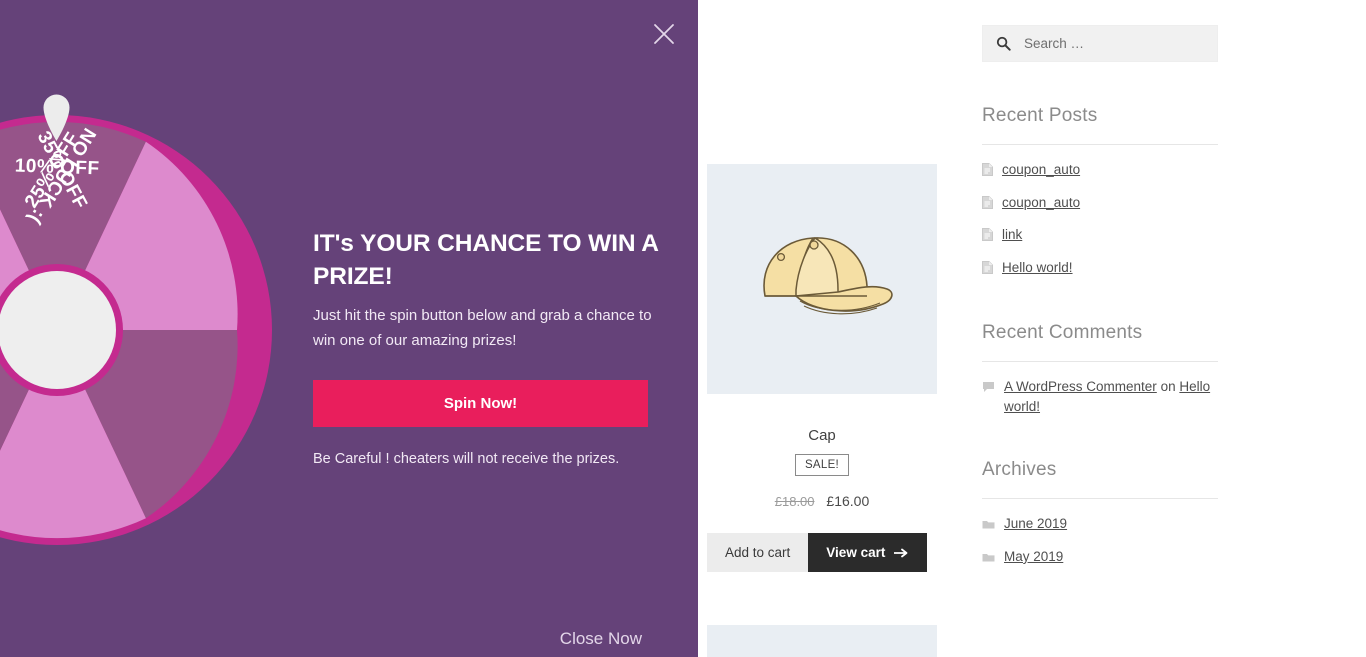  Describe the element at coordinates (485, 260) in the screenshot. I see `modal-heading: IT's YOUR CHANCE TO WIN A PRIZE!` at that location.